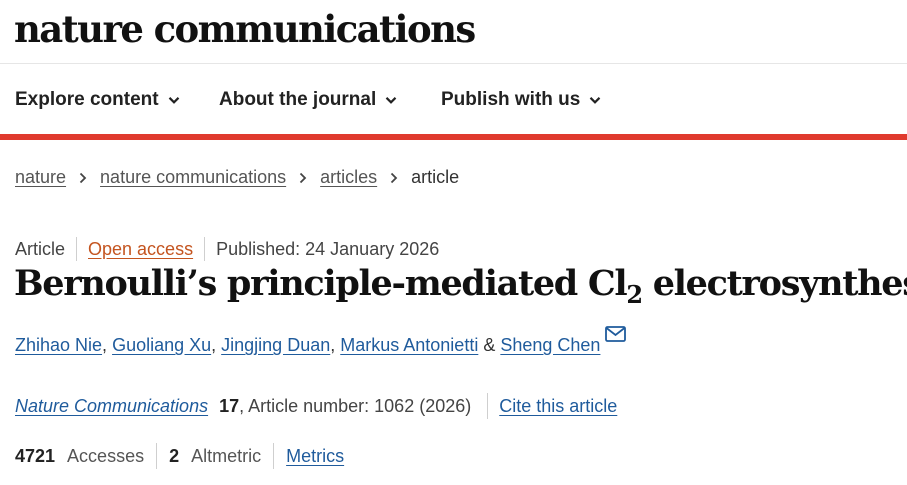 The width and height of the screenshot is (907, 485). What do you see at coordinates (40, 248) in the screenshot?
I see `article-type: Article` at bounding box center [40, 248].